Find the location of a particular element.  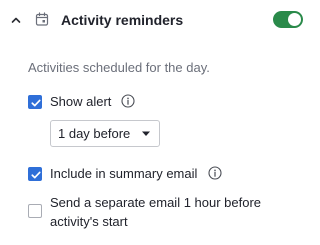

summary-email-checkbox is located at coordinates (35, 174).